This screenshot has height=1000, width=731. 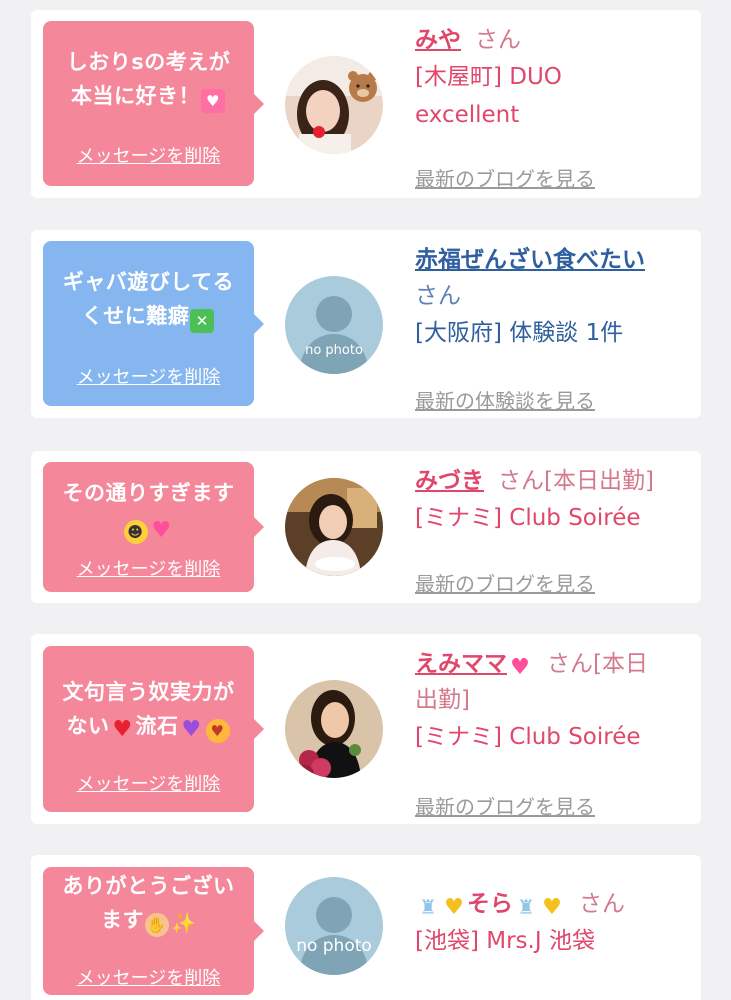 What do you see at coordinates (217, 731) in the screenshot?
I see `heart-eyes-cat-icon: ♥` at bounding box center [217, 731].